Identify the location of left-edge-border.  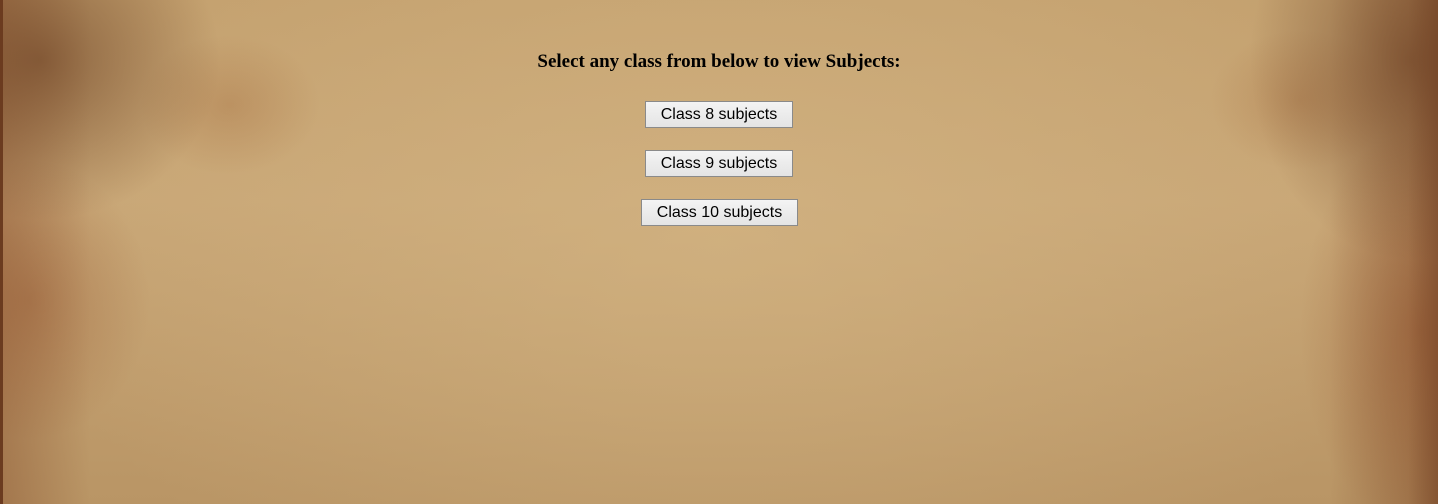
(1, 252).